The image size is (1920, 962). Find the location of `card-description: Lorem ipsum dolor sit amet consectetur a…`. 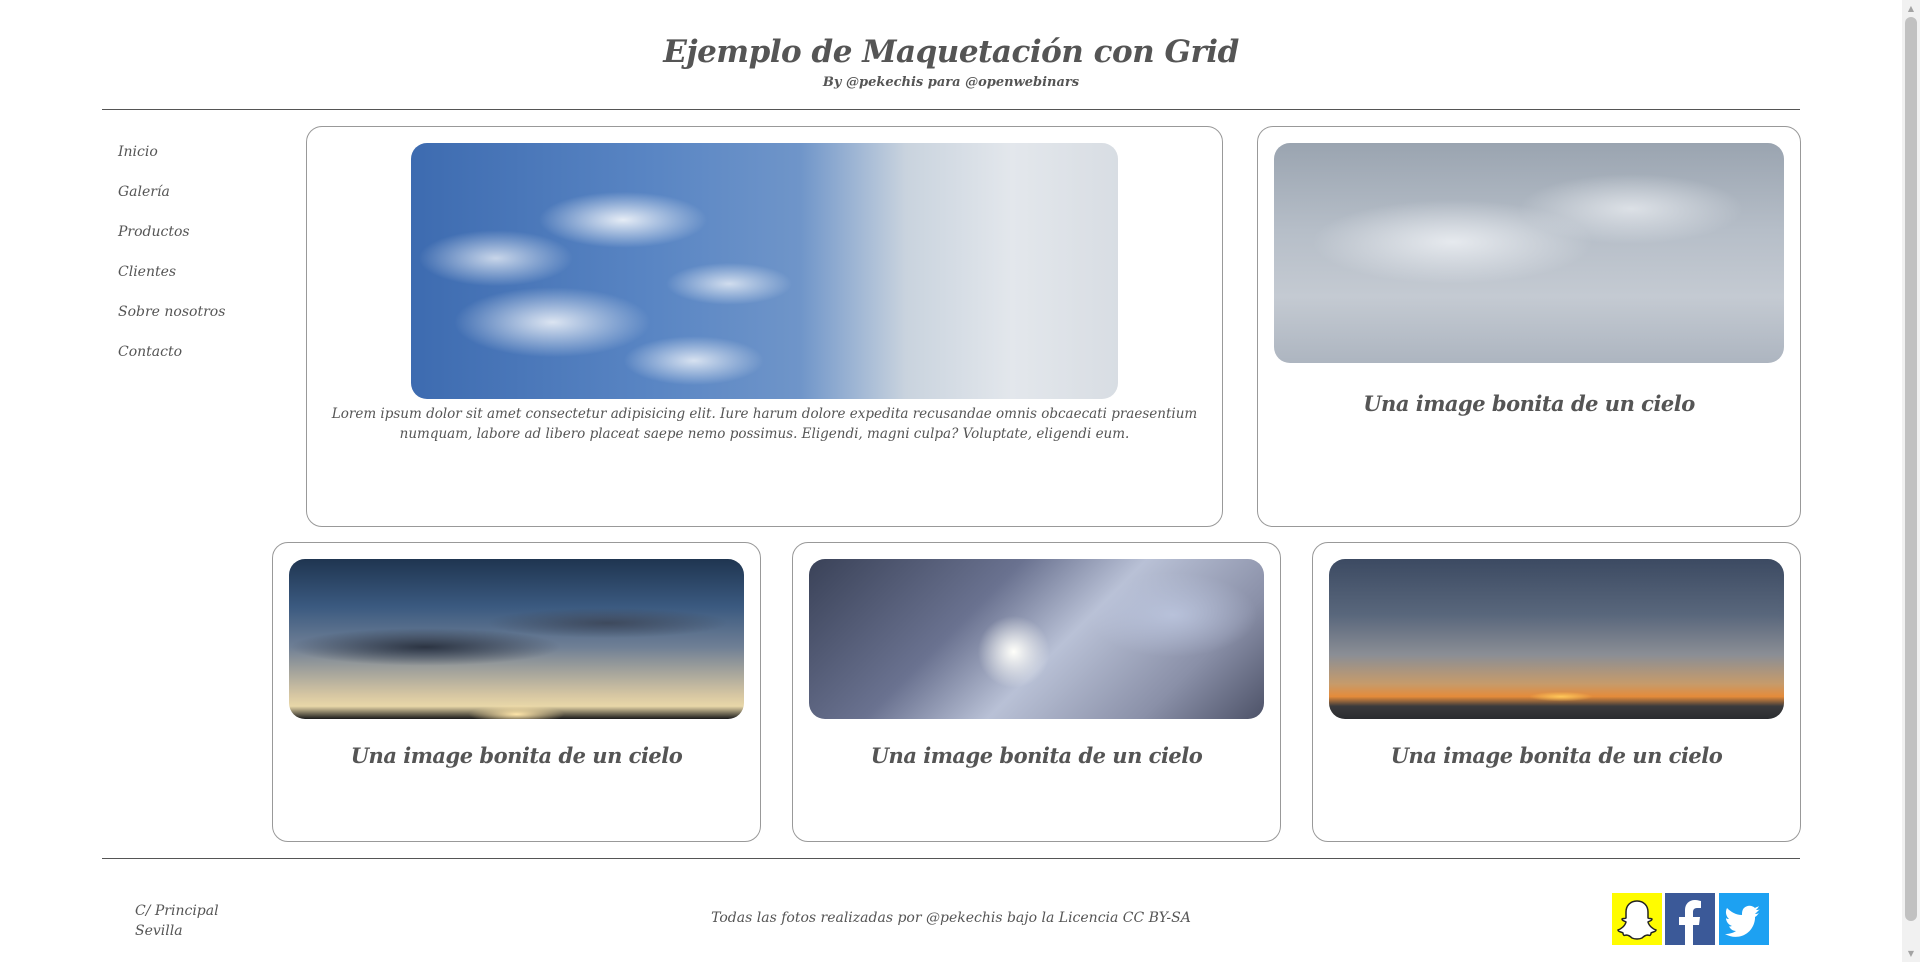

card-description: Lorem ipsum dolor sit amet consectetur a… is located at coordinates (764, 424).